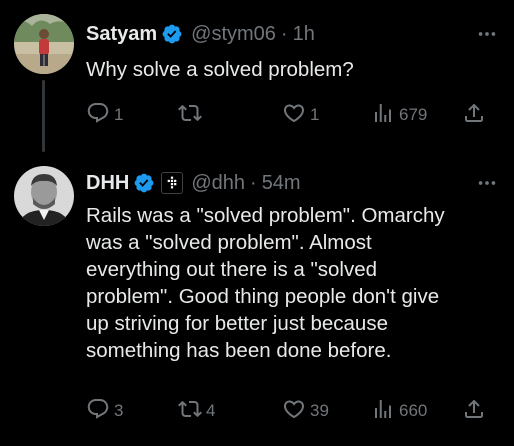  I want to click on repost-button, so click(192, 115).